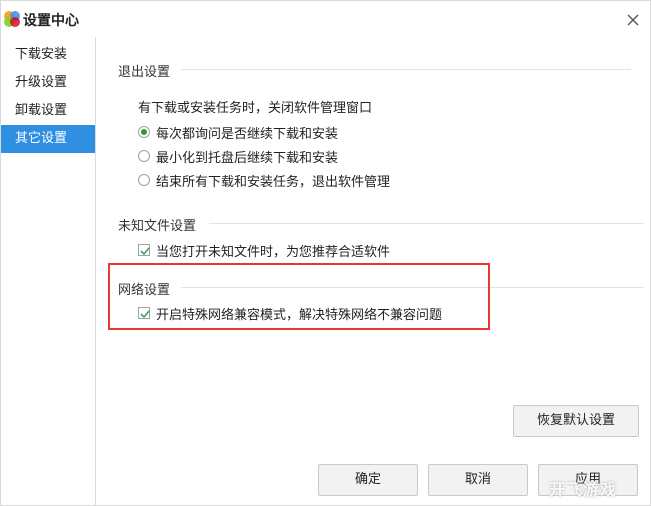  Describe the element at coordinates (255, 108) in the screenshot. I see `exit-settings-description: 有下载或安装任务时，关闭软件管理窗口` at that location.